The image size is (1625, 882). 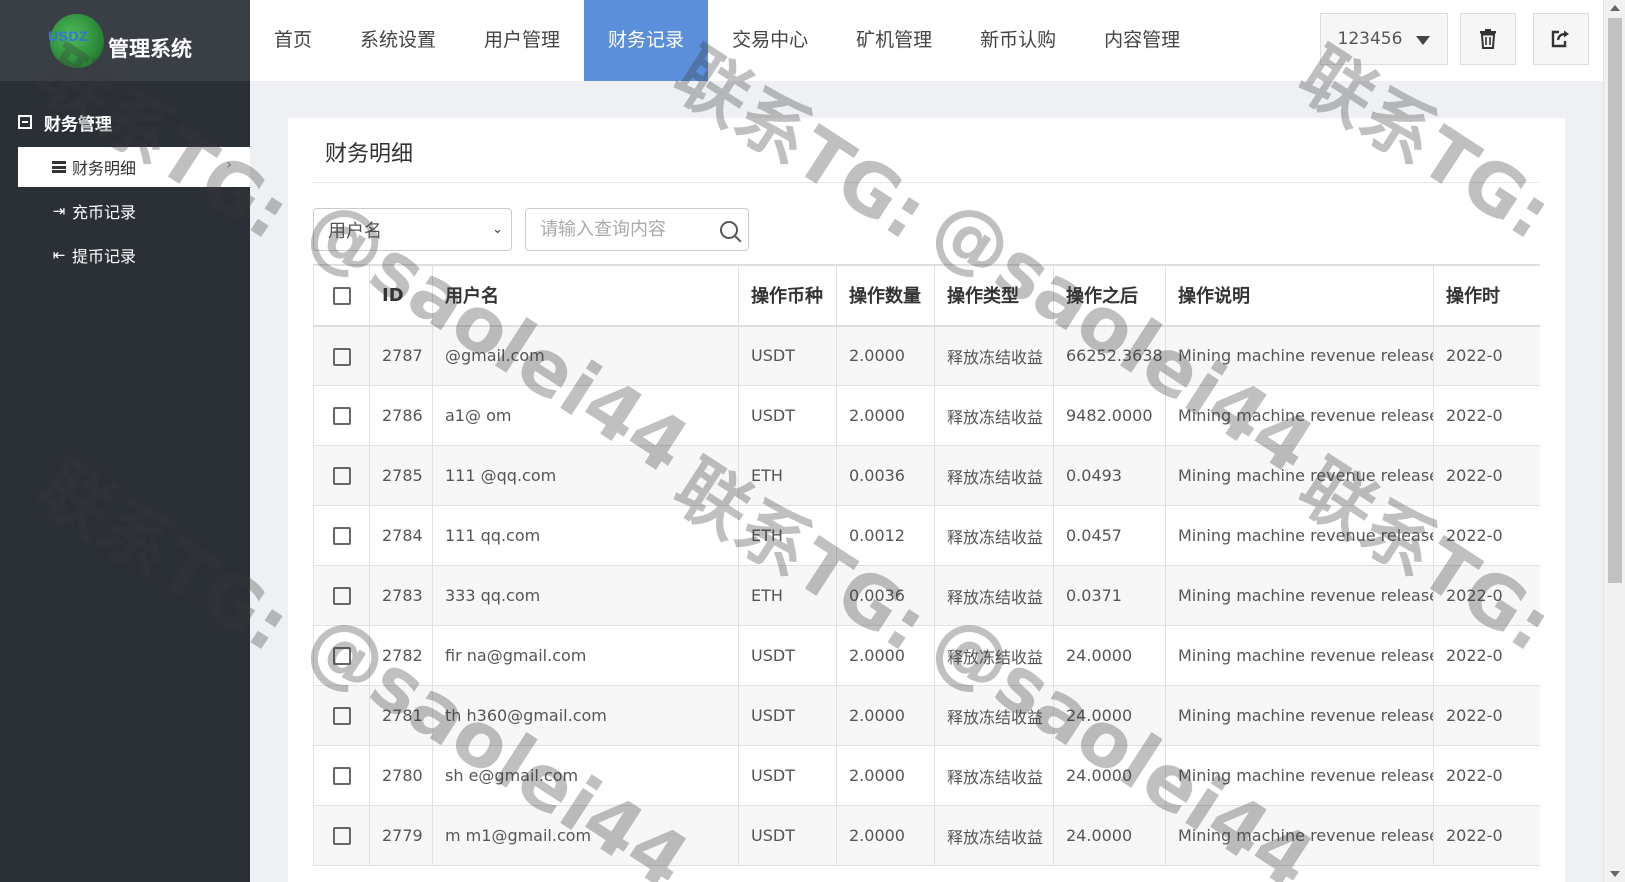 What do you see at coordinates (401, 296) in the screenshot?
I see `column-header-id: ID` at bounding box center [401, 296].